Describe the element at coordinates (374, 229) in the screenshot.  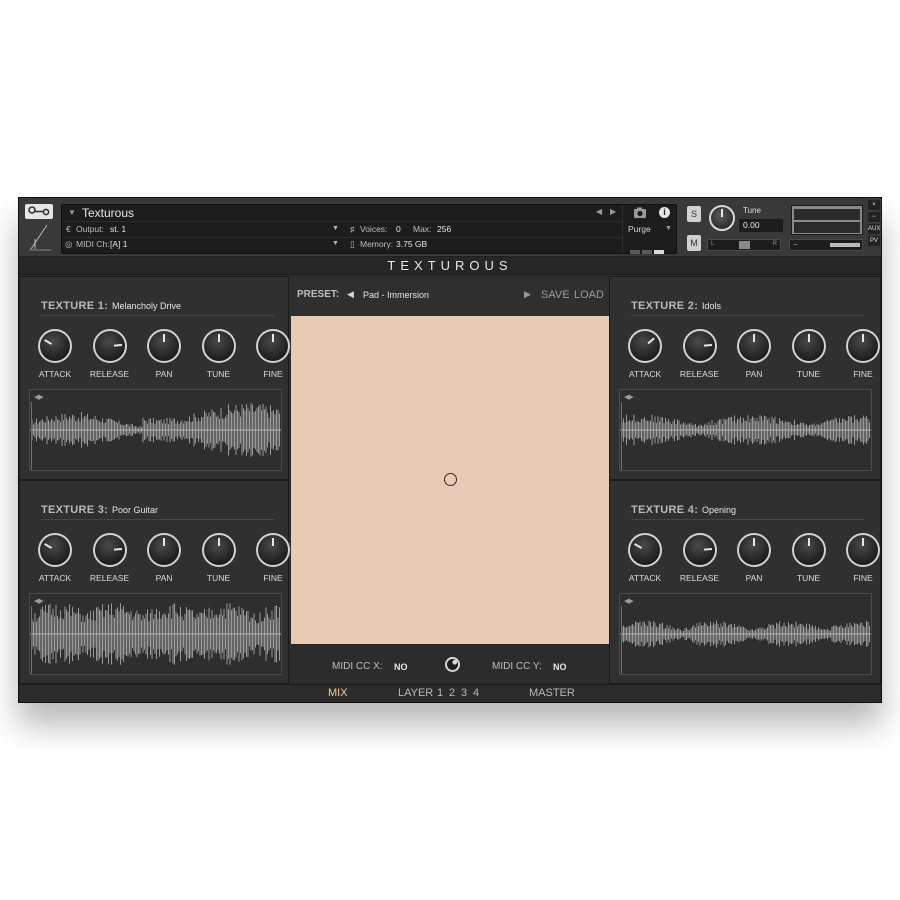
I see `voices-label: Voices:` at that location.